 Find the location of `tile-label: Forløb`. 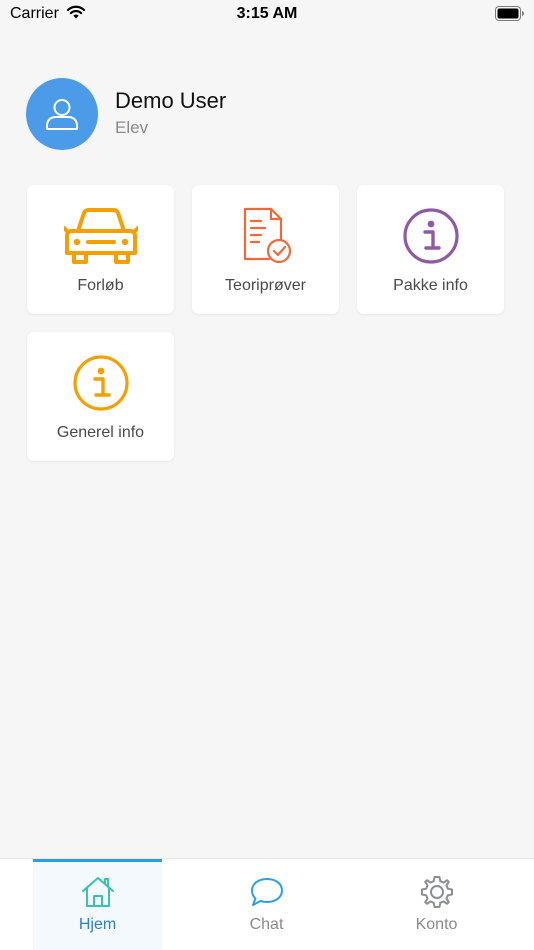

tile-label: Forløb is located at coordinates (100, 285).